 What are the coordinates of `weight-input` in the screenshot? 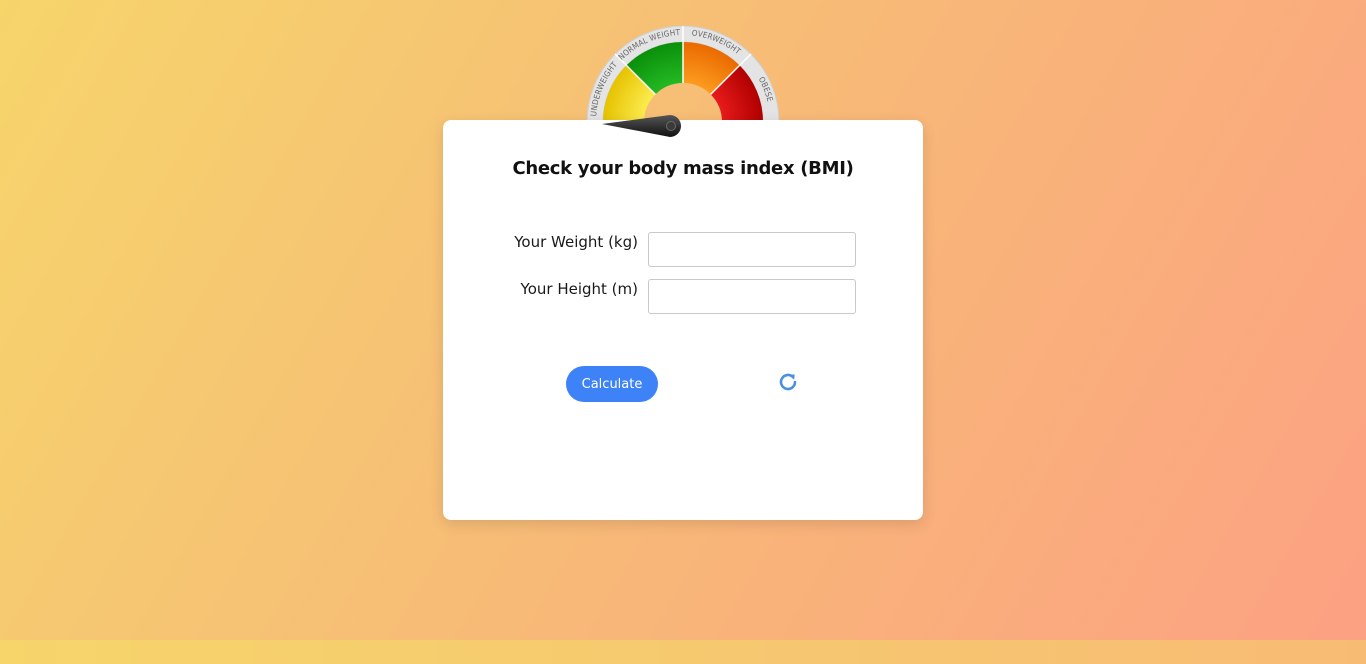 It's located at (752, 249).